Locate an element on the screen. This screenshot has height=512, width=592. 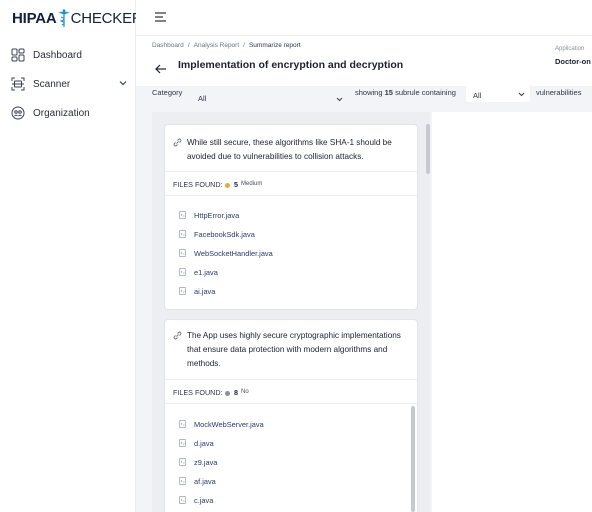
file-link: e1.java is located at coordinates (198, 272).